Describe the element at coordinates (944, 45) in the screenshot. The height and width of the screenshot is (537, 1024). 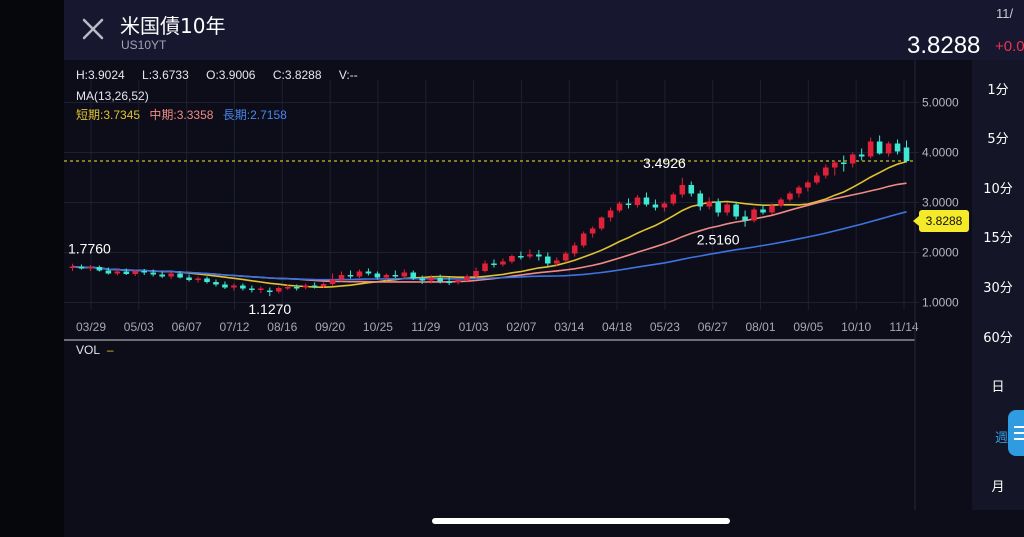
I see `current-price: 3.8288` at that location.